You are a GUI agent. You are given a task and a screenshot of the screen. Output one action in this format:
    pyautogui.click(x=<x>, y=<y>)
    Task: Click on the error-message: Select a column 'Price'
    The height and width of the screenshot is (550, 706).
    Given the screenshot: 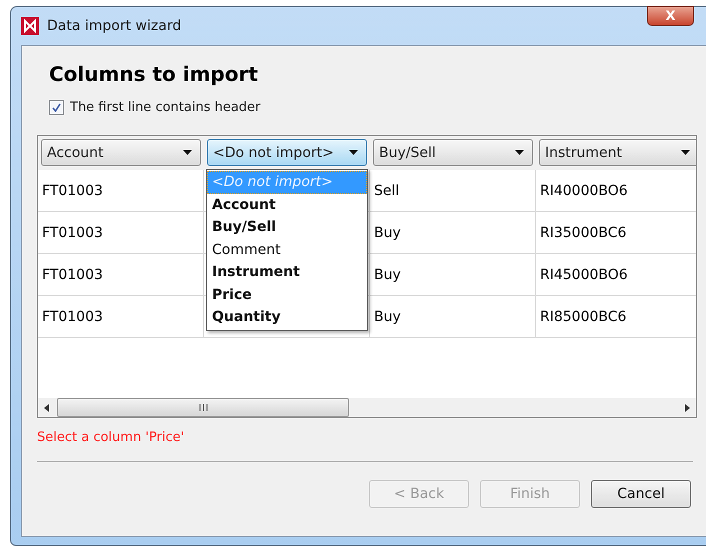 What is the action you would take?
    pyautogui.click(x=111, y=437)
    